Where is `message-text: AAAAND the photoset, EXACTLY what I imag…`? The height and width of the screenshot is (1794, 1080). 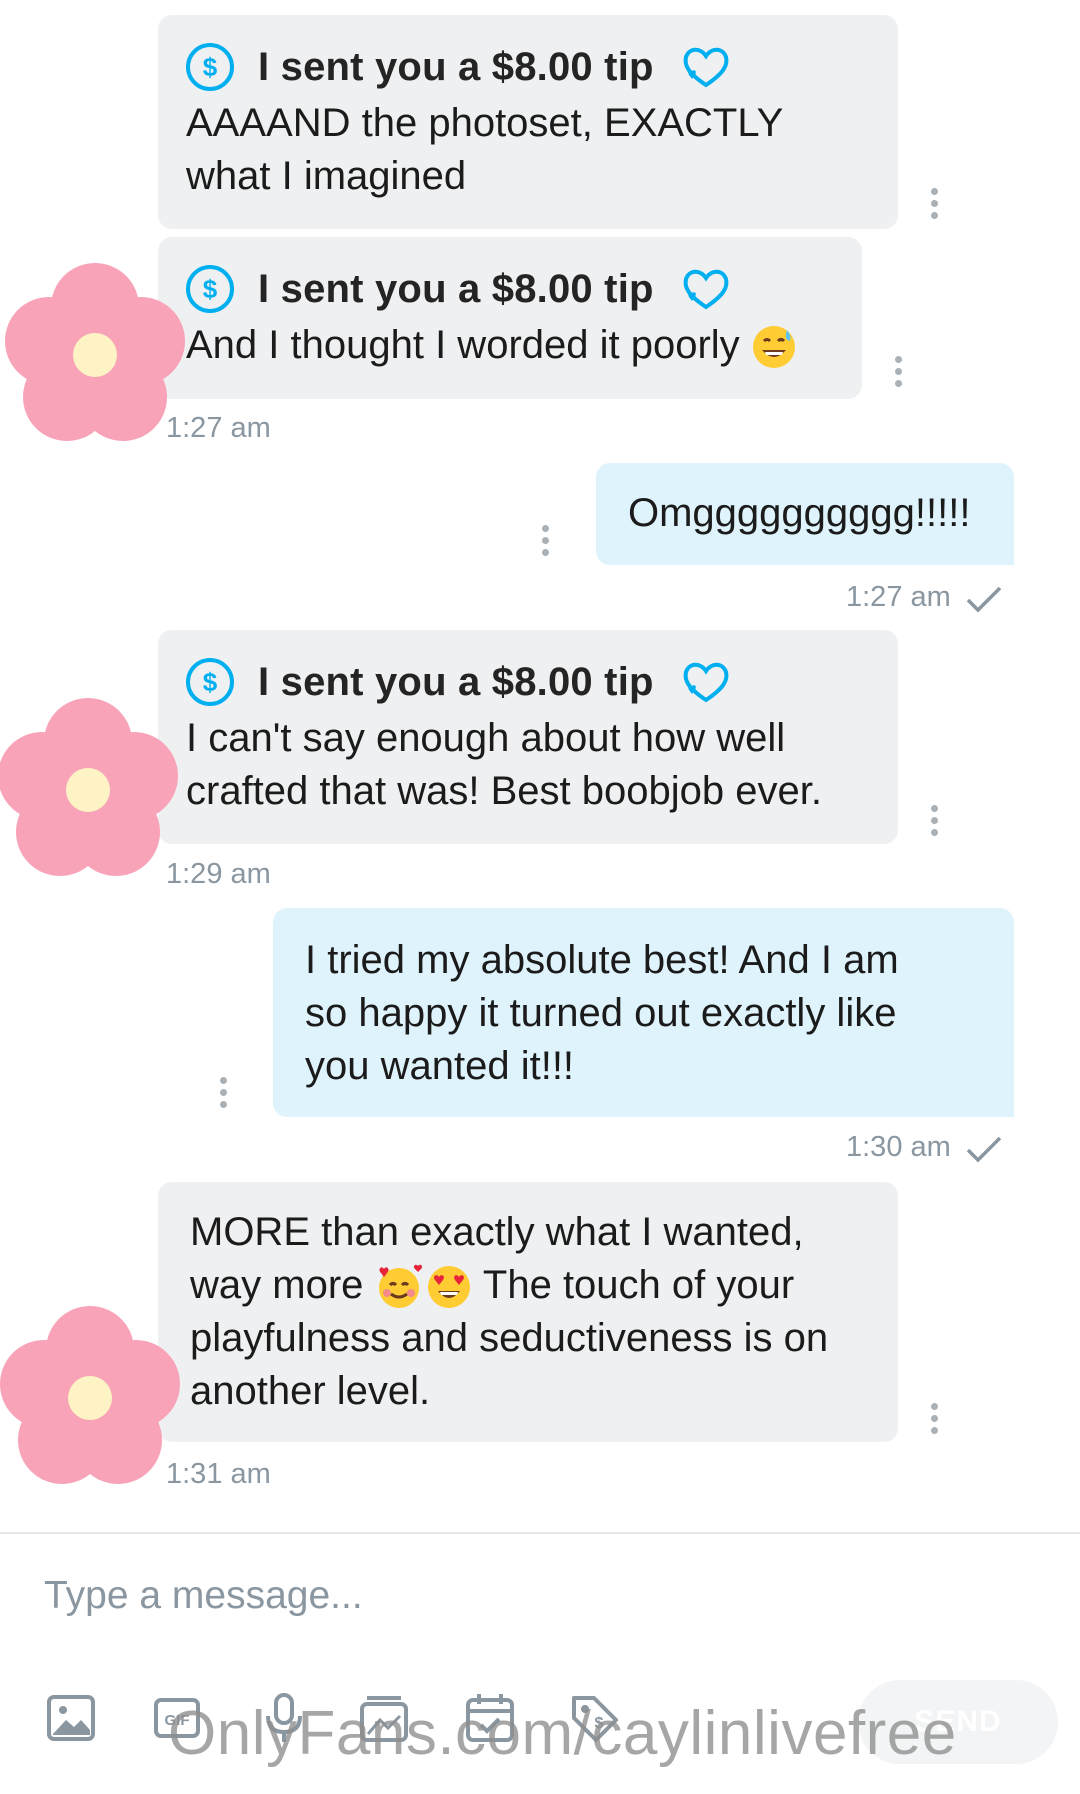 message-text: AAAAND the photoset, EXACTLY what I imag… is located at coordinates (485, 149).